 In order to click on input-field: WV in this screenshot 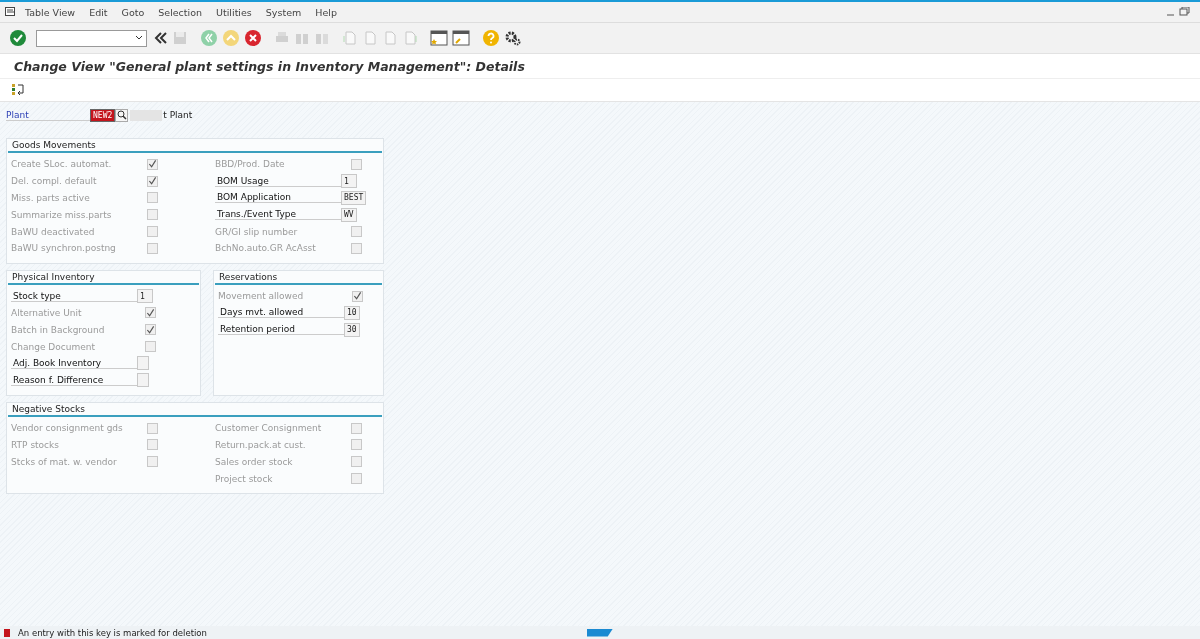, I will do `click(349, 214)`.